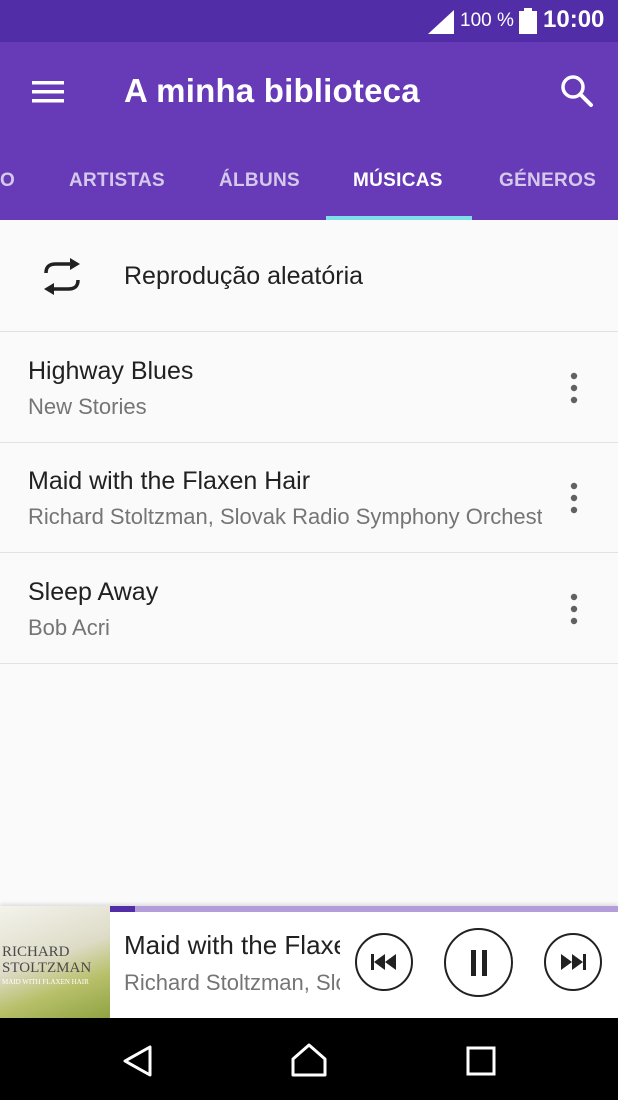 The image size is (618, 1100). I want to click on pause-icon, so click(478, 962).